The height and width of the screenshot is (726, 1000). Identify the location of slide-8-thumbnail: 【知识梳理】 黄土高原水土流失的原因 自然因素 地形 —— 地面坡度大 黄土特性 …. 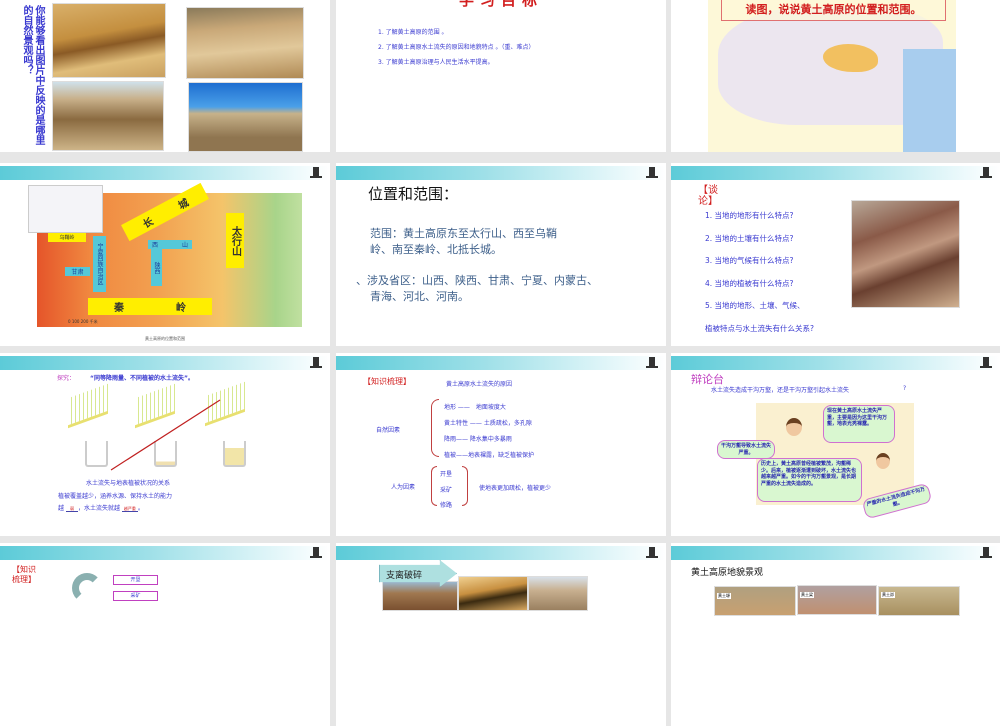
(501, 444).